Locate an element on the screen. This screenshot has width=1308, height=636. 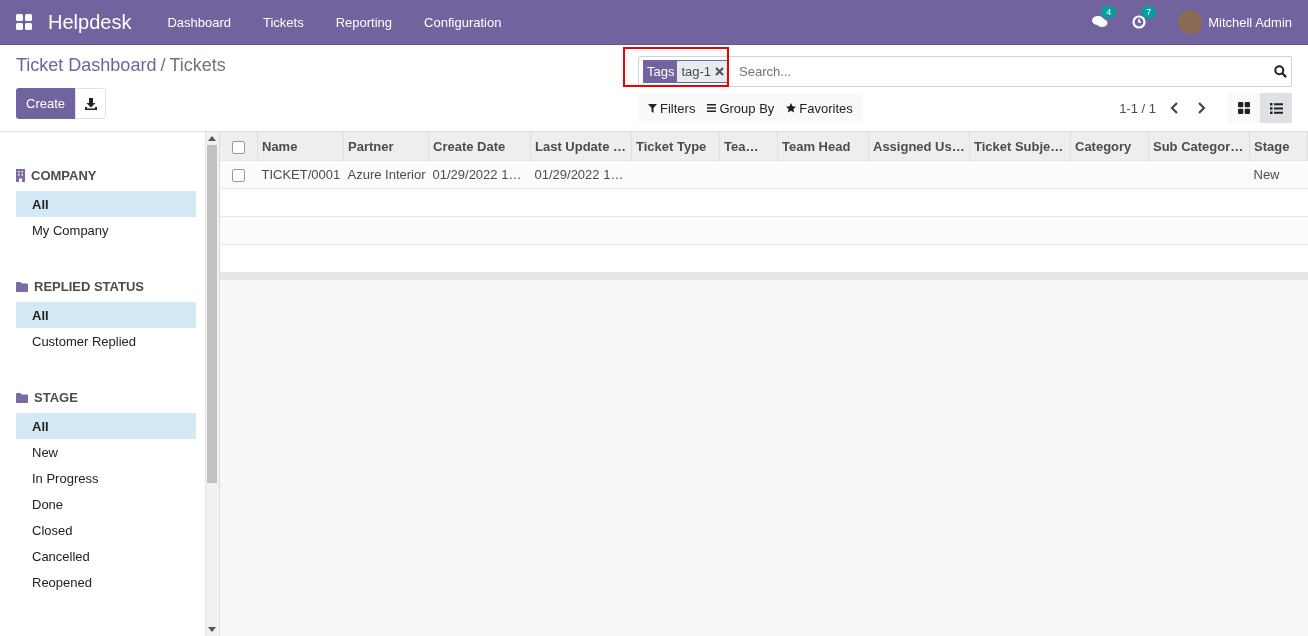
activity-count-badge: 7 is located at coordinates (1149, 12).